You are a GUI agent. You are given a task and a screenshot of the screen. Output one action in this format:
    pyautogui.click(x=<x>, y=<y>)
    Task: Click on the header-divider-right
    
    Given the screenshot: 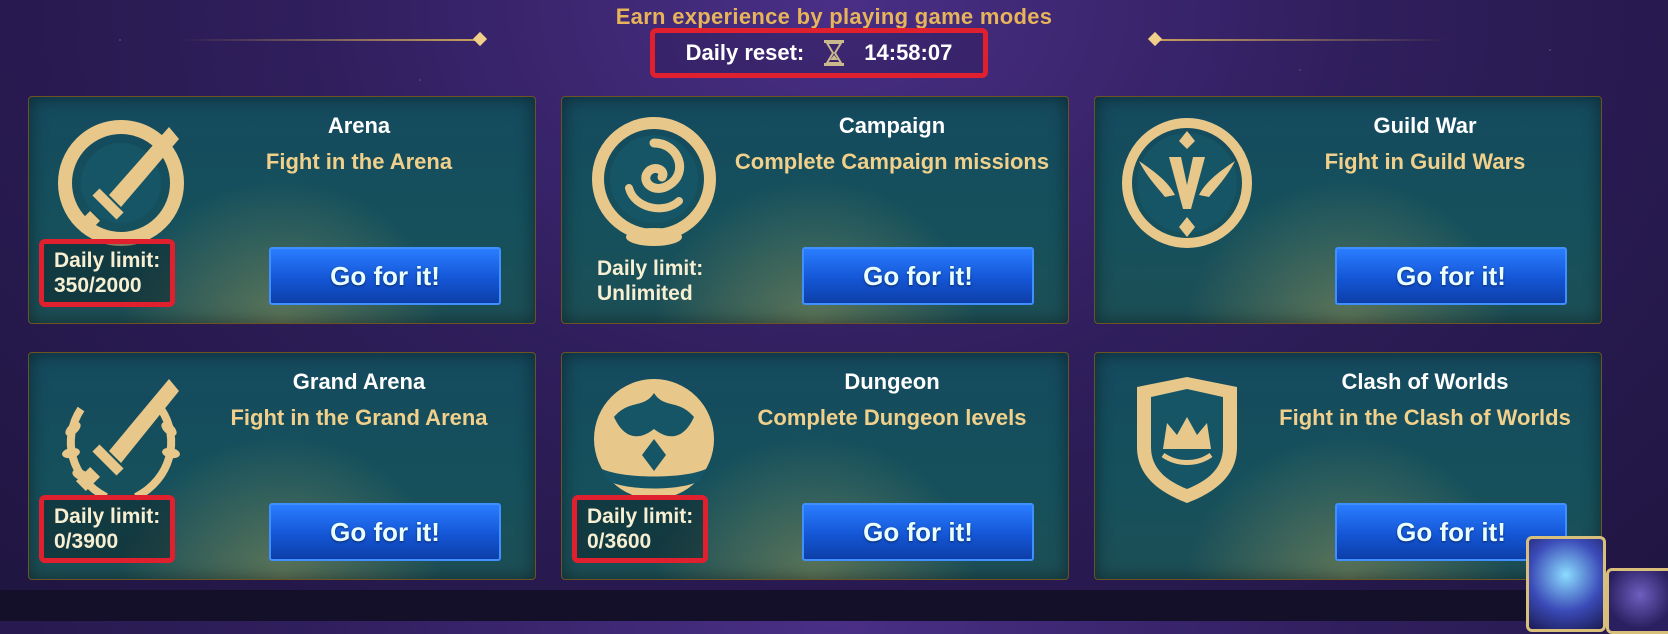 What is the action you would take?
    pyautogui.click(x=1300, y=40)
    